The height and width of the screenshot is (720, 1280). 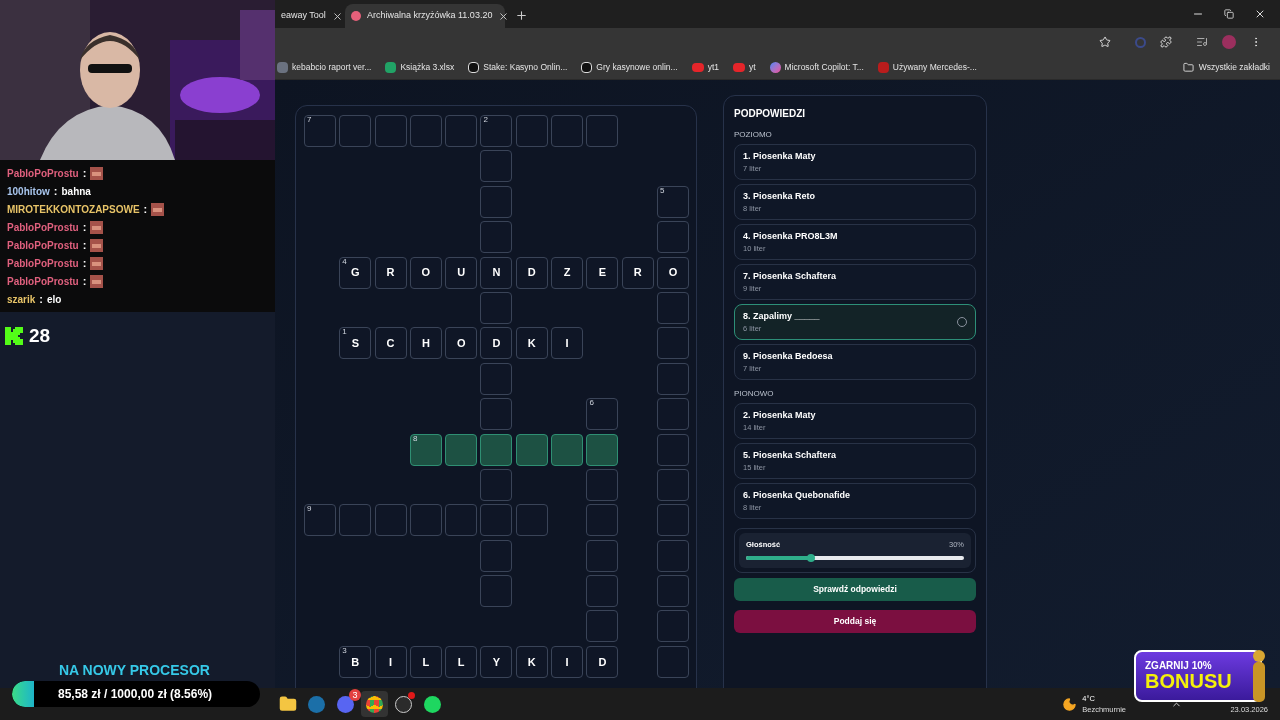 I want to click on crossword-cell: N, so click(x=496, y=272).